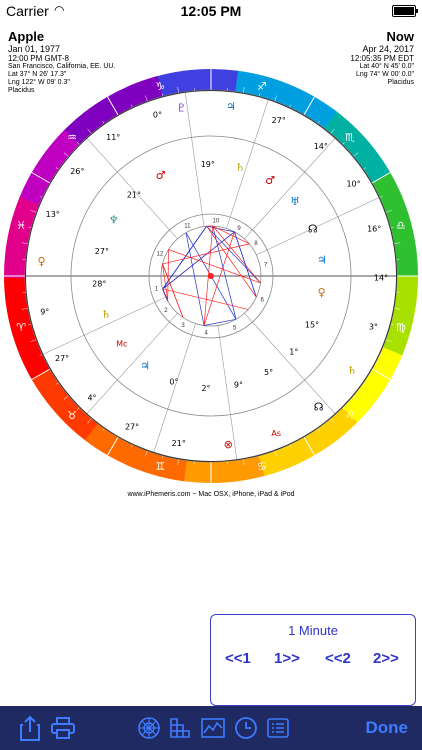 The width and height of the screenshot is (422, 750). I want to click on transit-date: Apr 24, 2017, so click(388, 49).